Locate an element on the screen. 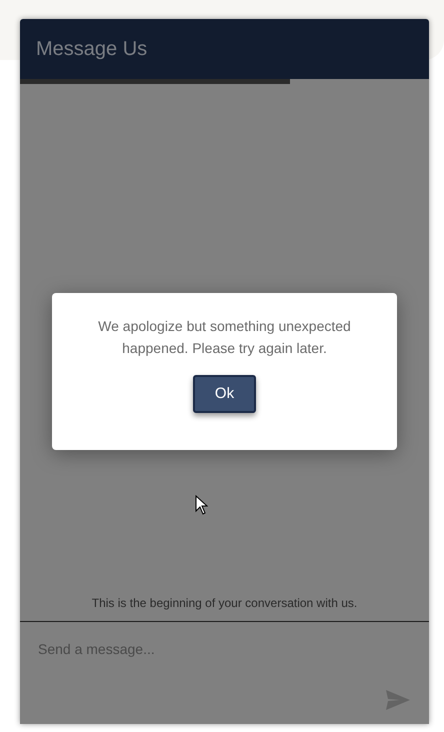 Image resolution: width=444 pixels, height=732 pixels. cursor-icon is located at coordinates (201, 505).